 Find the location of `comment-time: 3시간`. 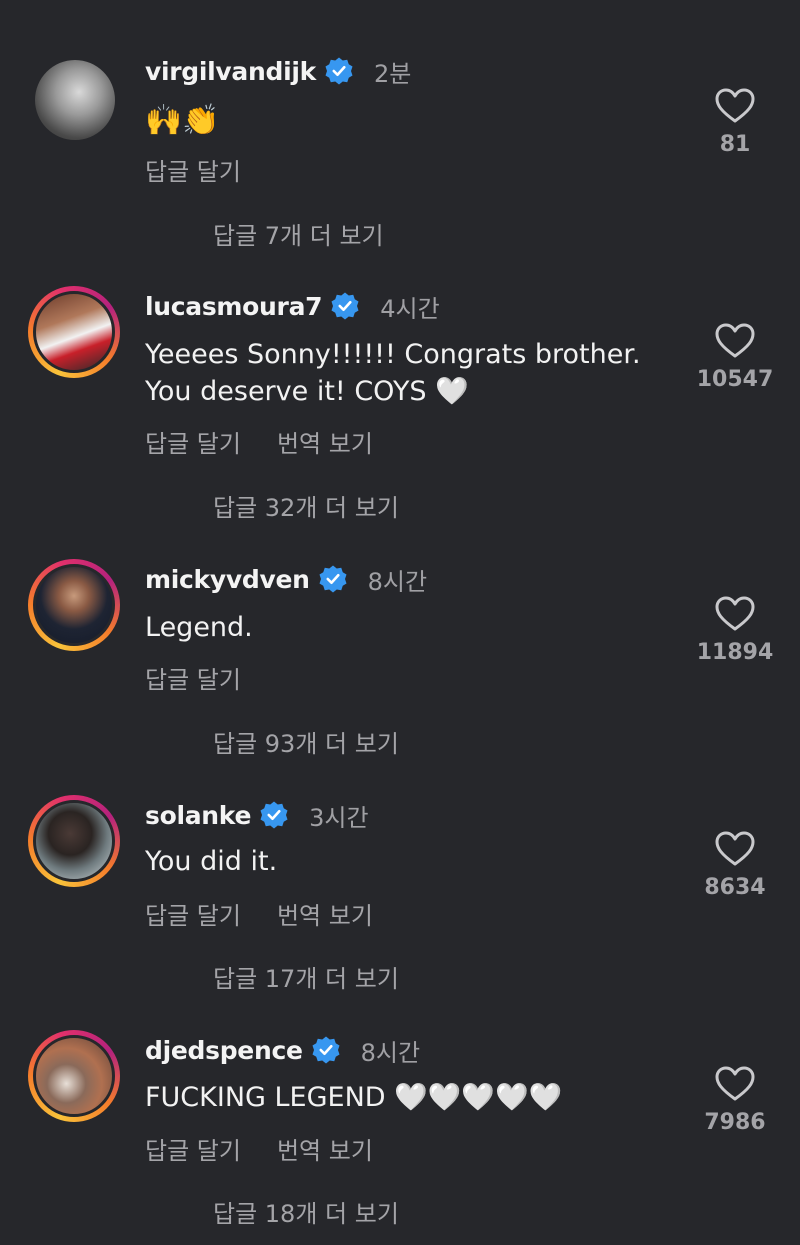

comment-time: 3시간 is located at coordinates (339, 817).